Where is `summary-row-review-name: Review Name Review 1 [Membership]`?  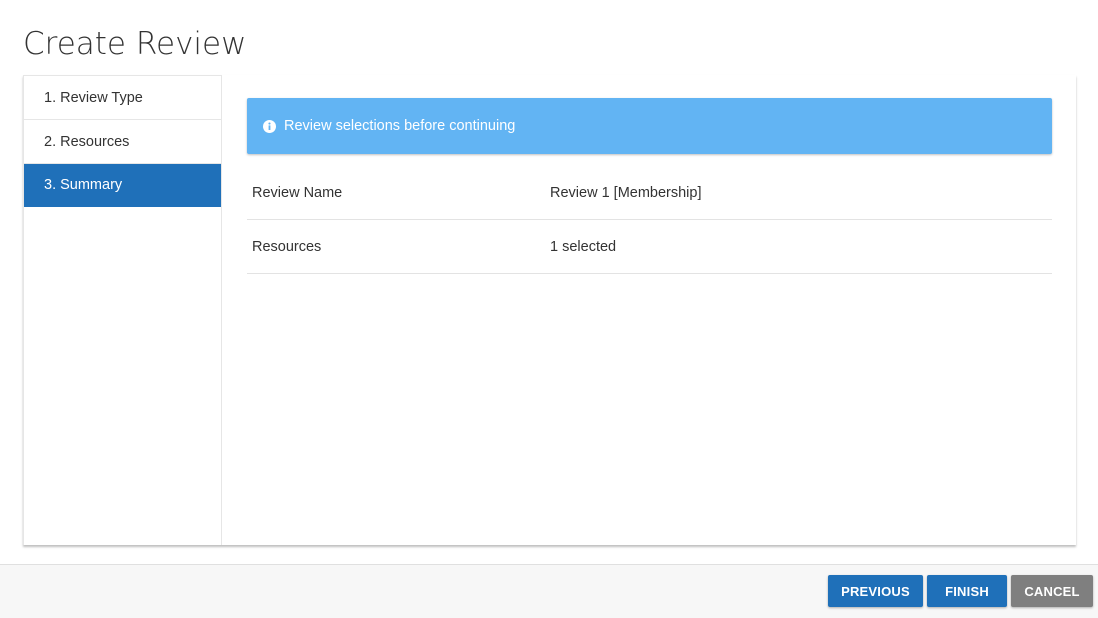 summary-row-review-name: Review Name Review 1 [Membership] is located at coordinates (649, 193).